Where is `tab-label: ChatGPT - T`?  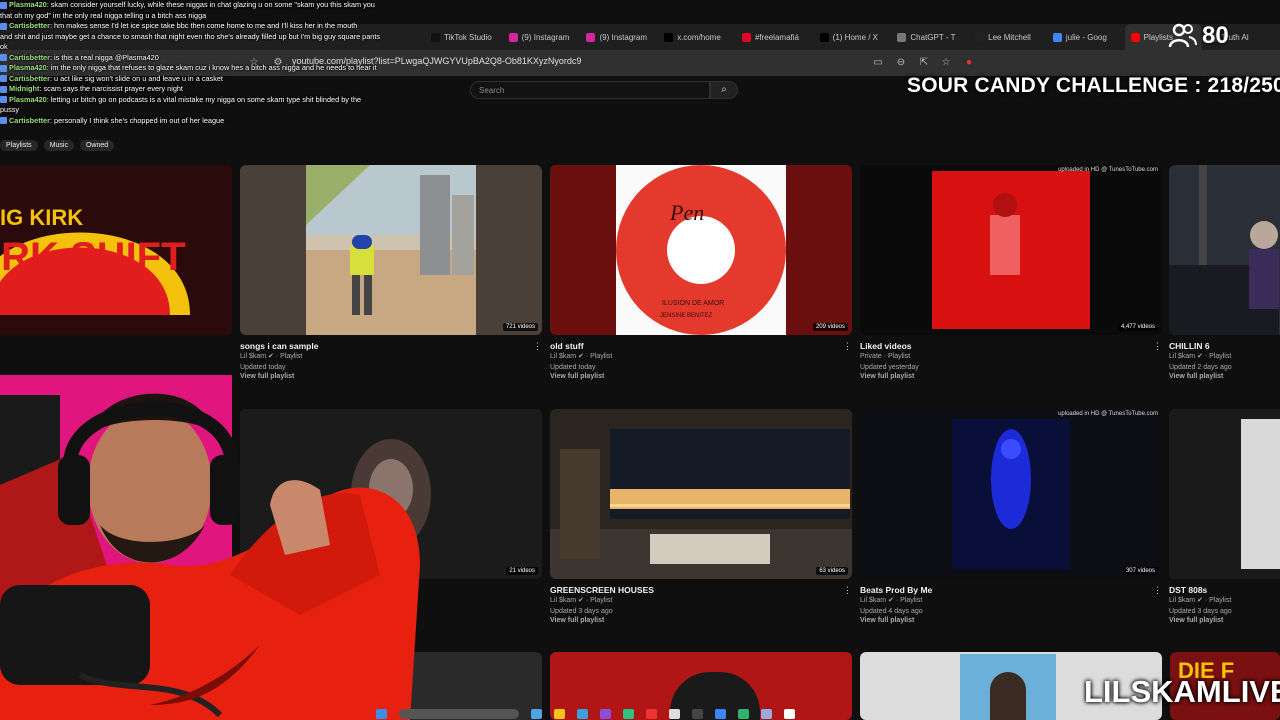
tab-label: ChatGPT - T is located at coordinates (933, 37).